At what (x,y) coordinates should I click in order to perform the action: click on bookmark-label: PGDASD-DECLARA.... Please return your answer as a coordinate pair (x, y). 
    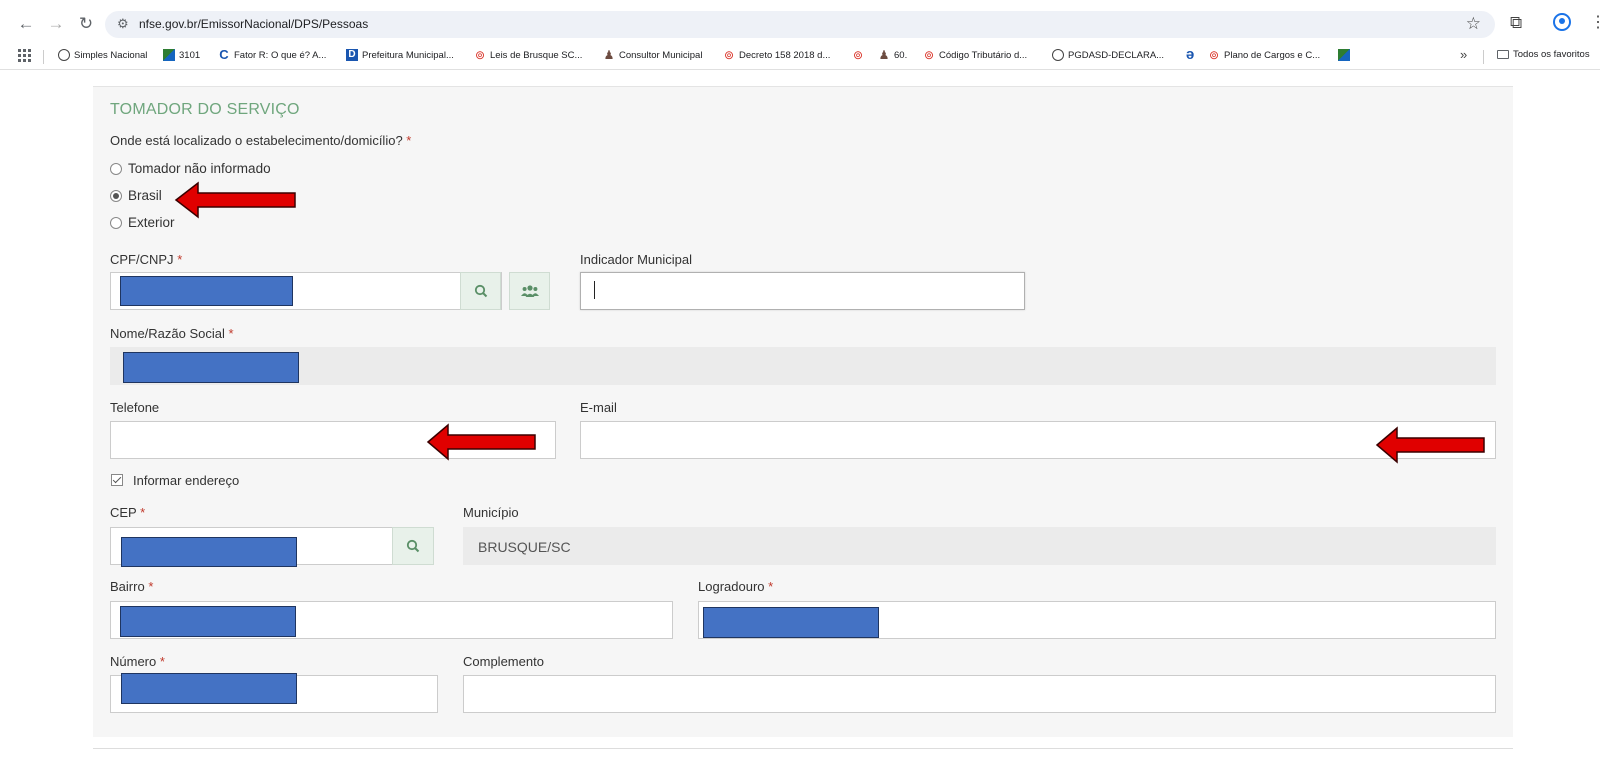
    Looking at the image, I should click on (1116, 55).